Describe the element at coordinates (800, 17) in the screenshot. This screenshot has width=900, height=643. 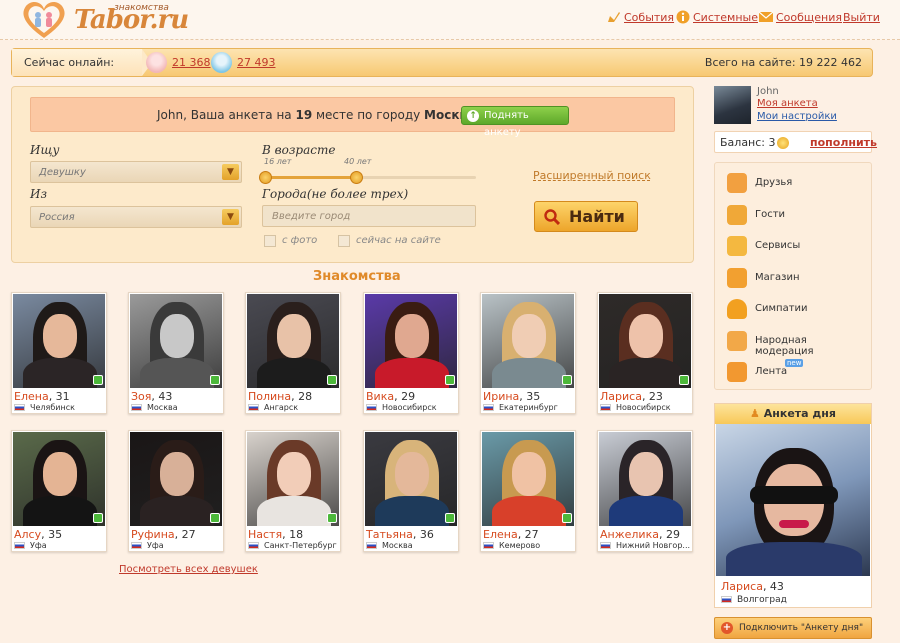
I see `nav-messages: Сообщения` at that location.